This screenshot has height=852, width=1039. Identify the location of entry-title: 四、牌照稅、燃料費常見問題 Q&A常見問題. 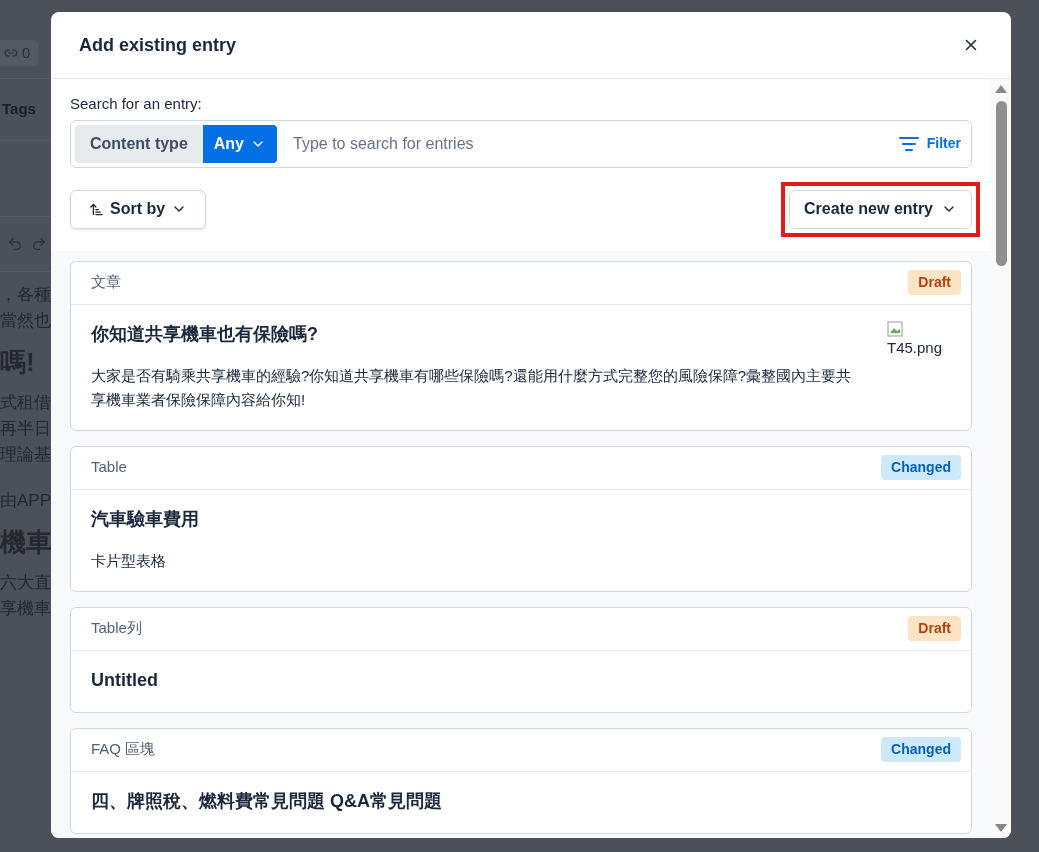
(266, 801).